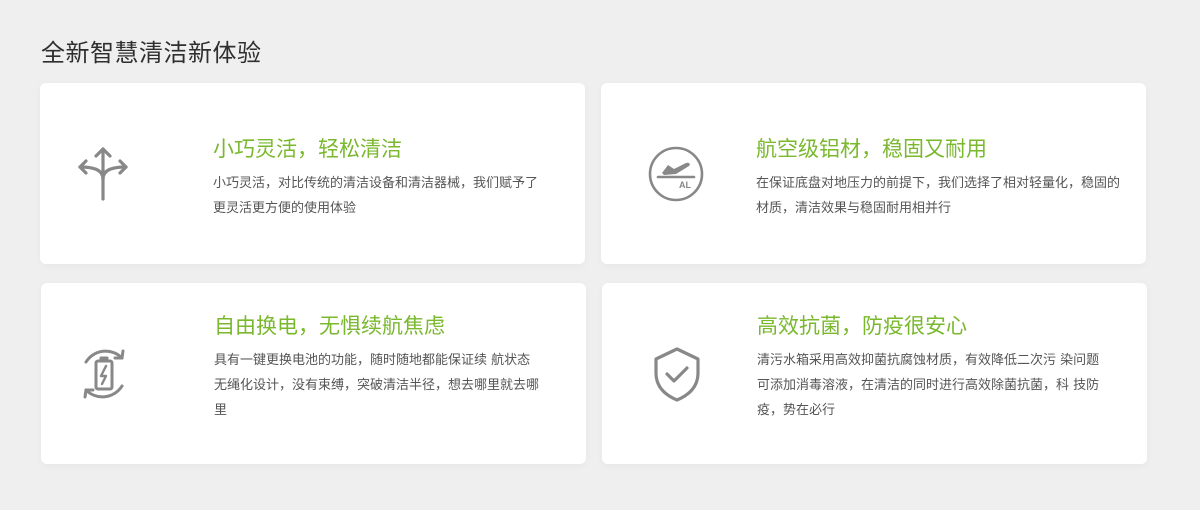 Image resolution: width=1200 pixels, height=510 pixels. What do you see at coordinates (677, 374) in the screenshot?
I see `shield-check-icon` at bounding box center [677, 374].